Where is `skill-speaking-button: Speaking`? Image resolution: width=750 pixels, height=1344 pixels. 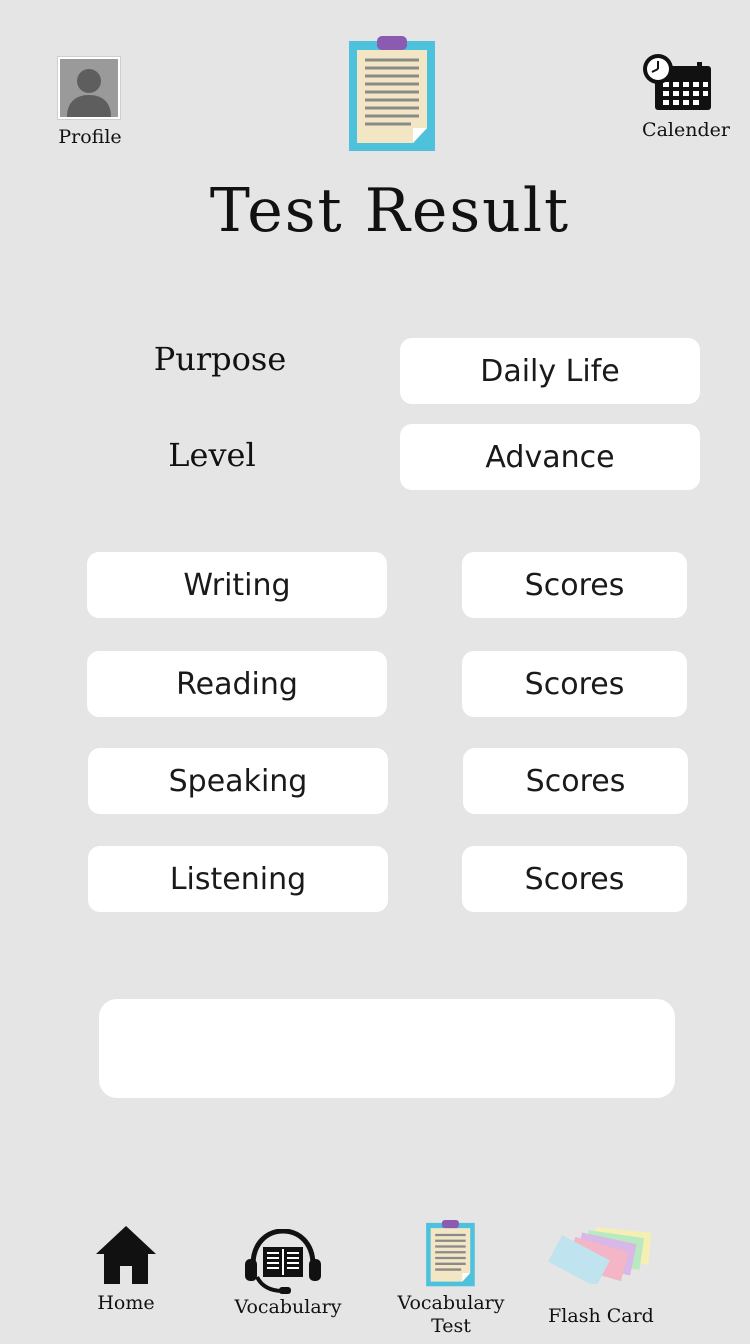
skill-speaking-button: Speaking is located at coordinates (238, 781).